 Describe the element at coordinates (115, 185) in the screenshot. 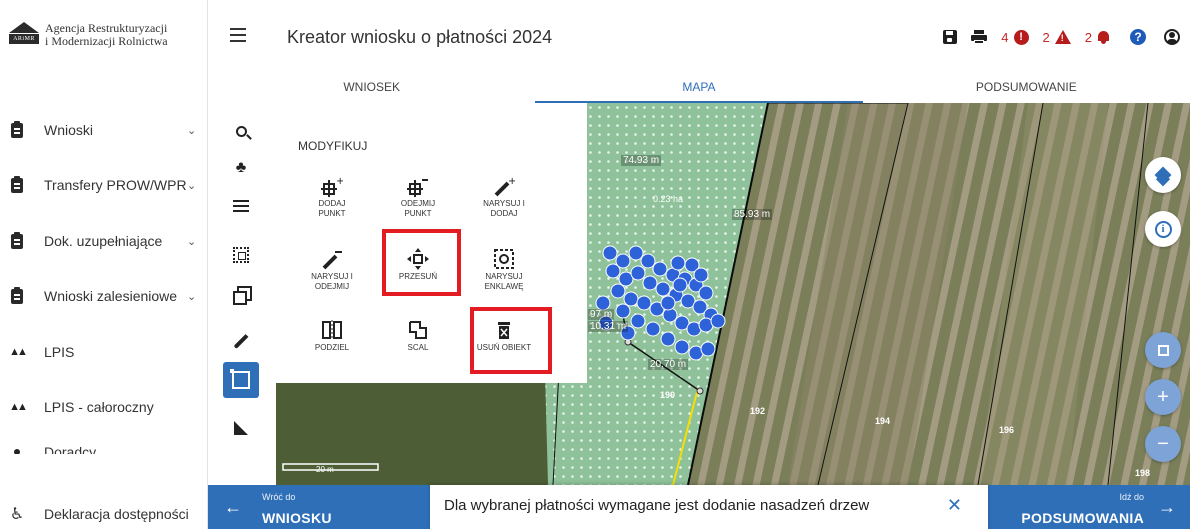

I see `sidebar-item-label: Transfery PROW/WPR` at that location.